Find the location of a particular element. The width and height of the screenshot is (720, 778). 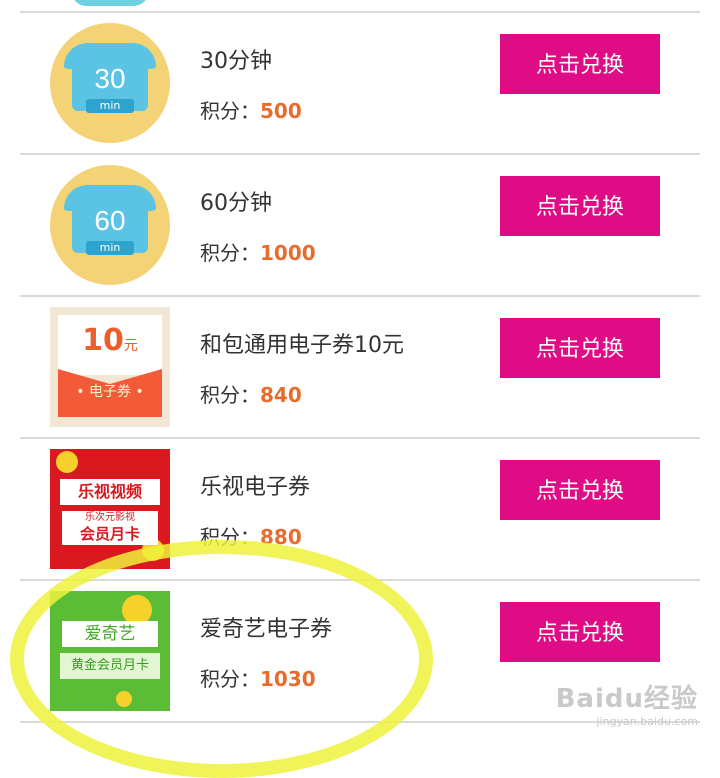

points-value: 840 is located at coordinates (281, 395).